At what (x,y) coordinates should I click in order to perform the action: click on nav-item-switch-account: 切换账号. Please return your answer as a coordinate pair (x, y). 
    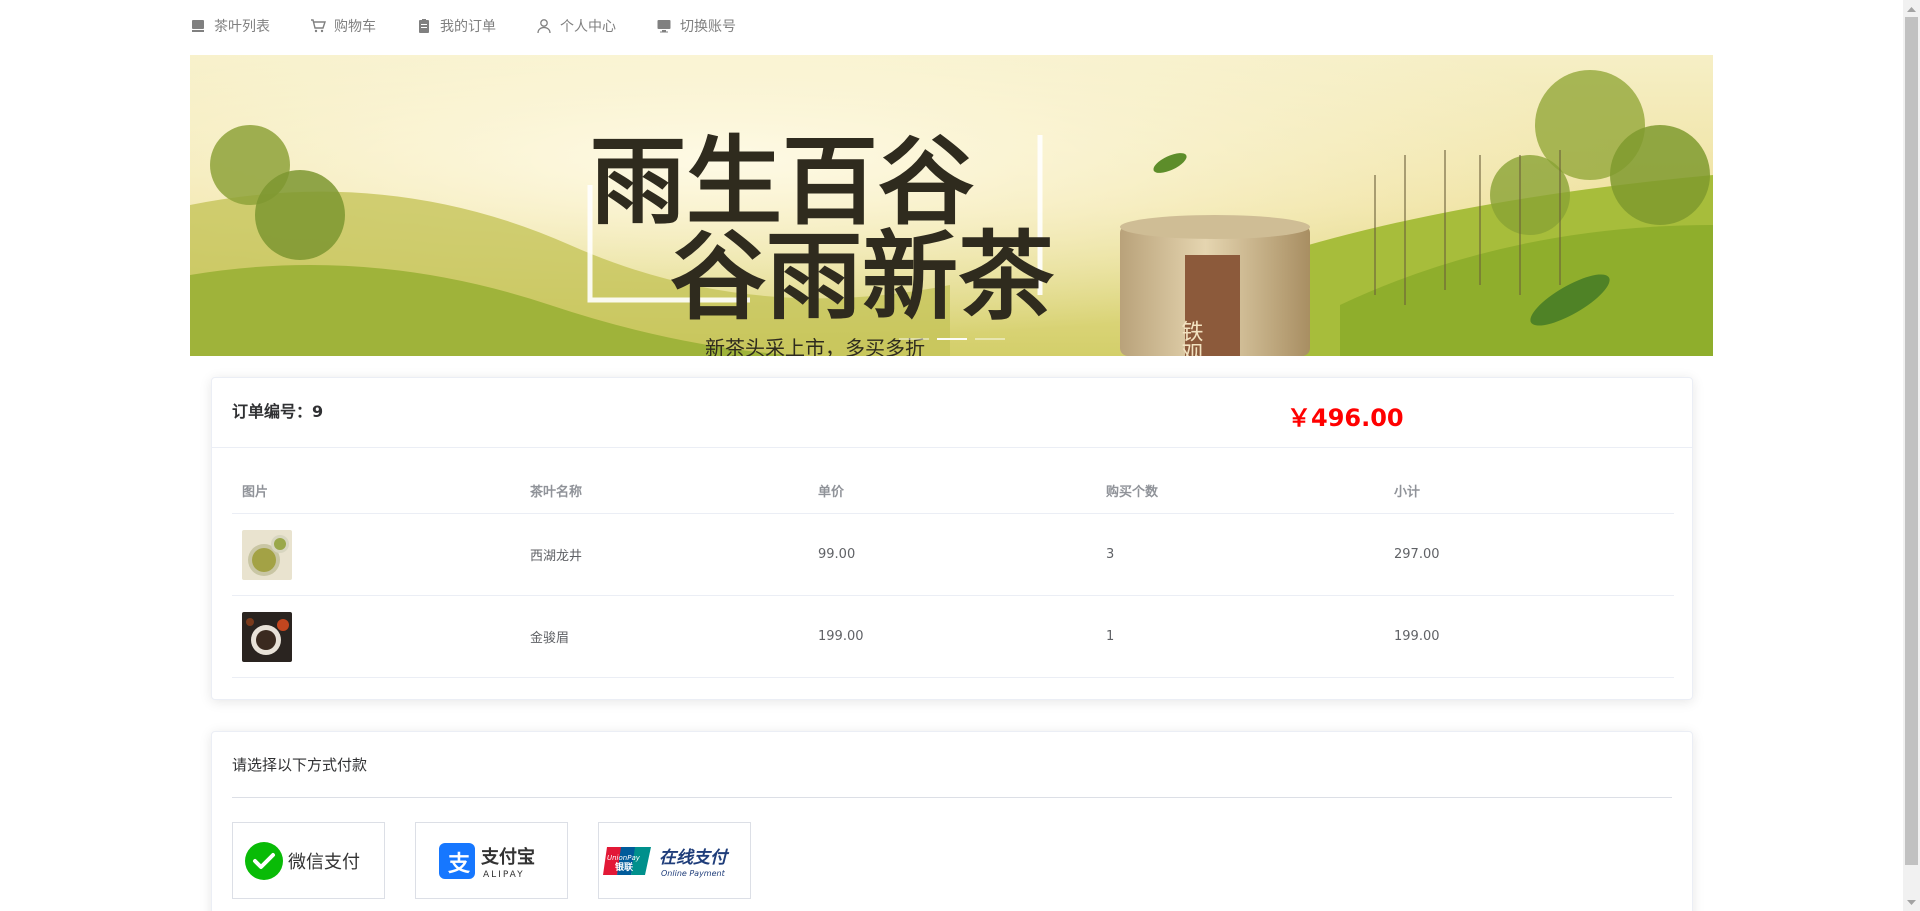
    Looking at the image, I should click on (696, 26).